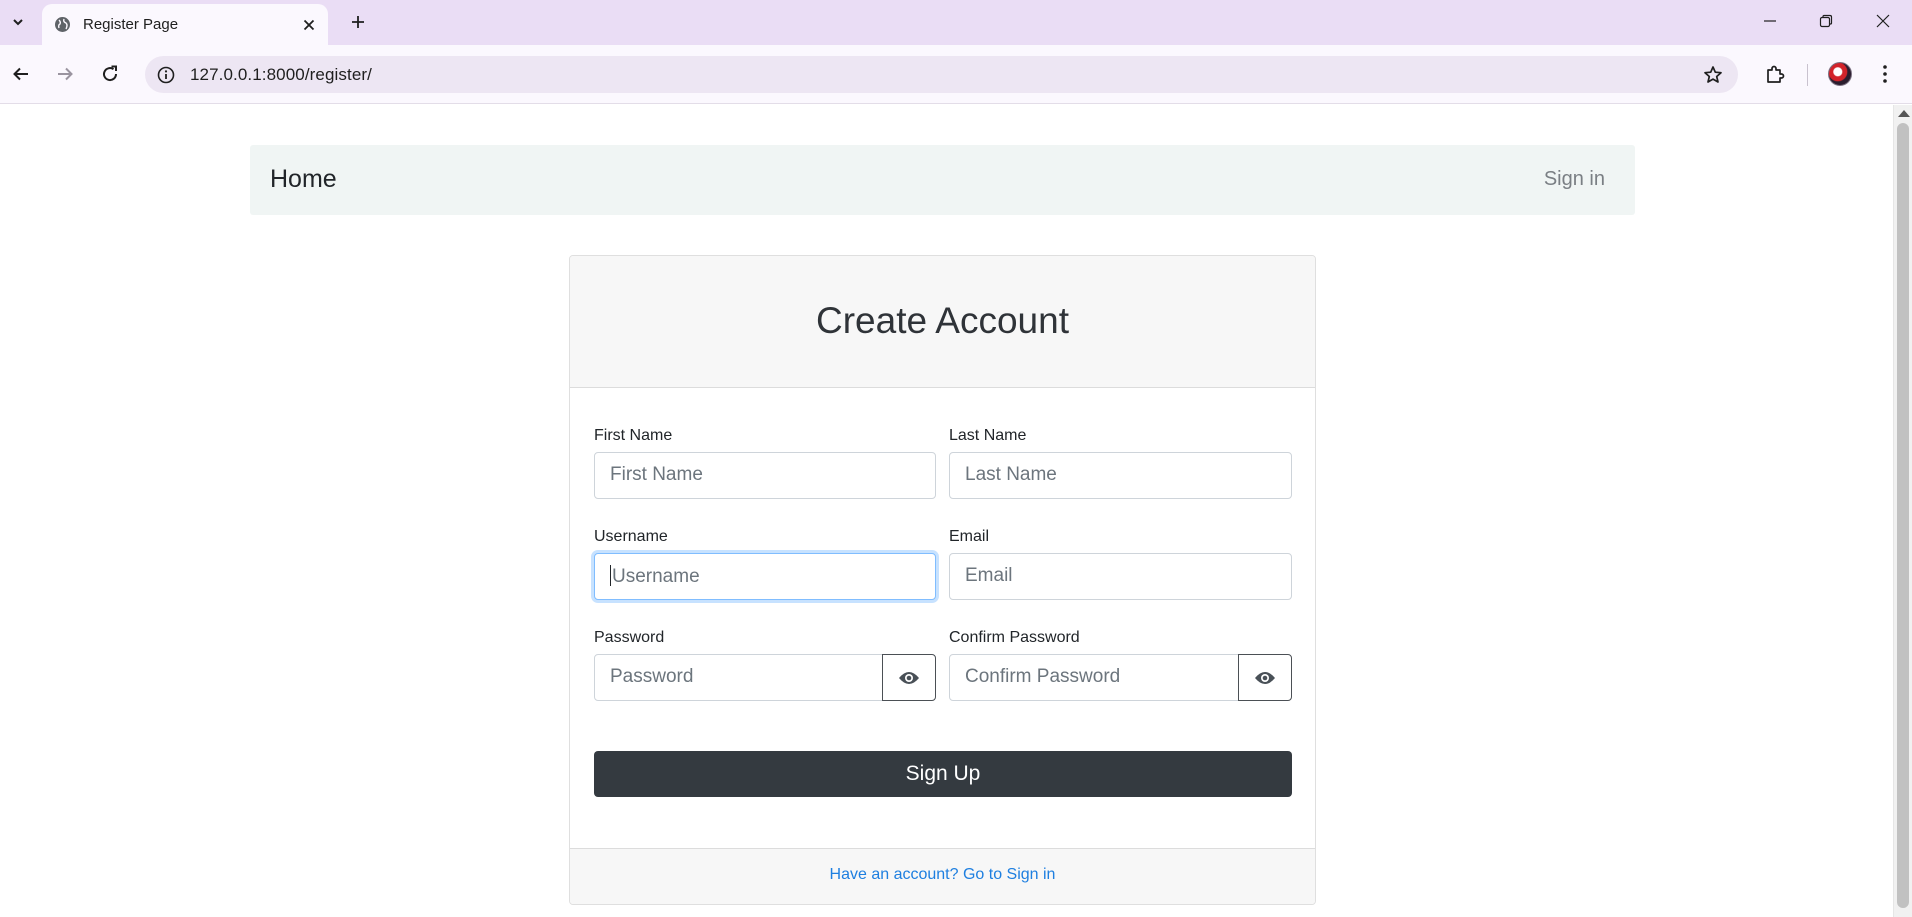 The width and height of the screenshot is (1912, 917). What do you see at coordinates (1904, 113) in the screenshot?
I see `scroll-up-arrow-icon` at bounding box center [1904, 113].